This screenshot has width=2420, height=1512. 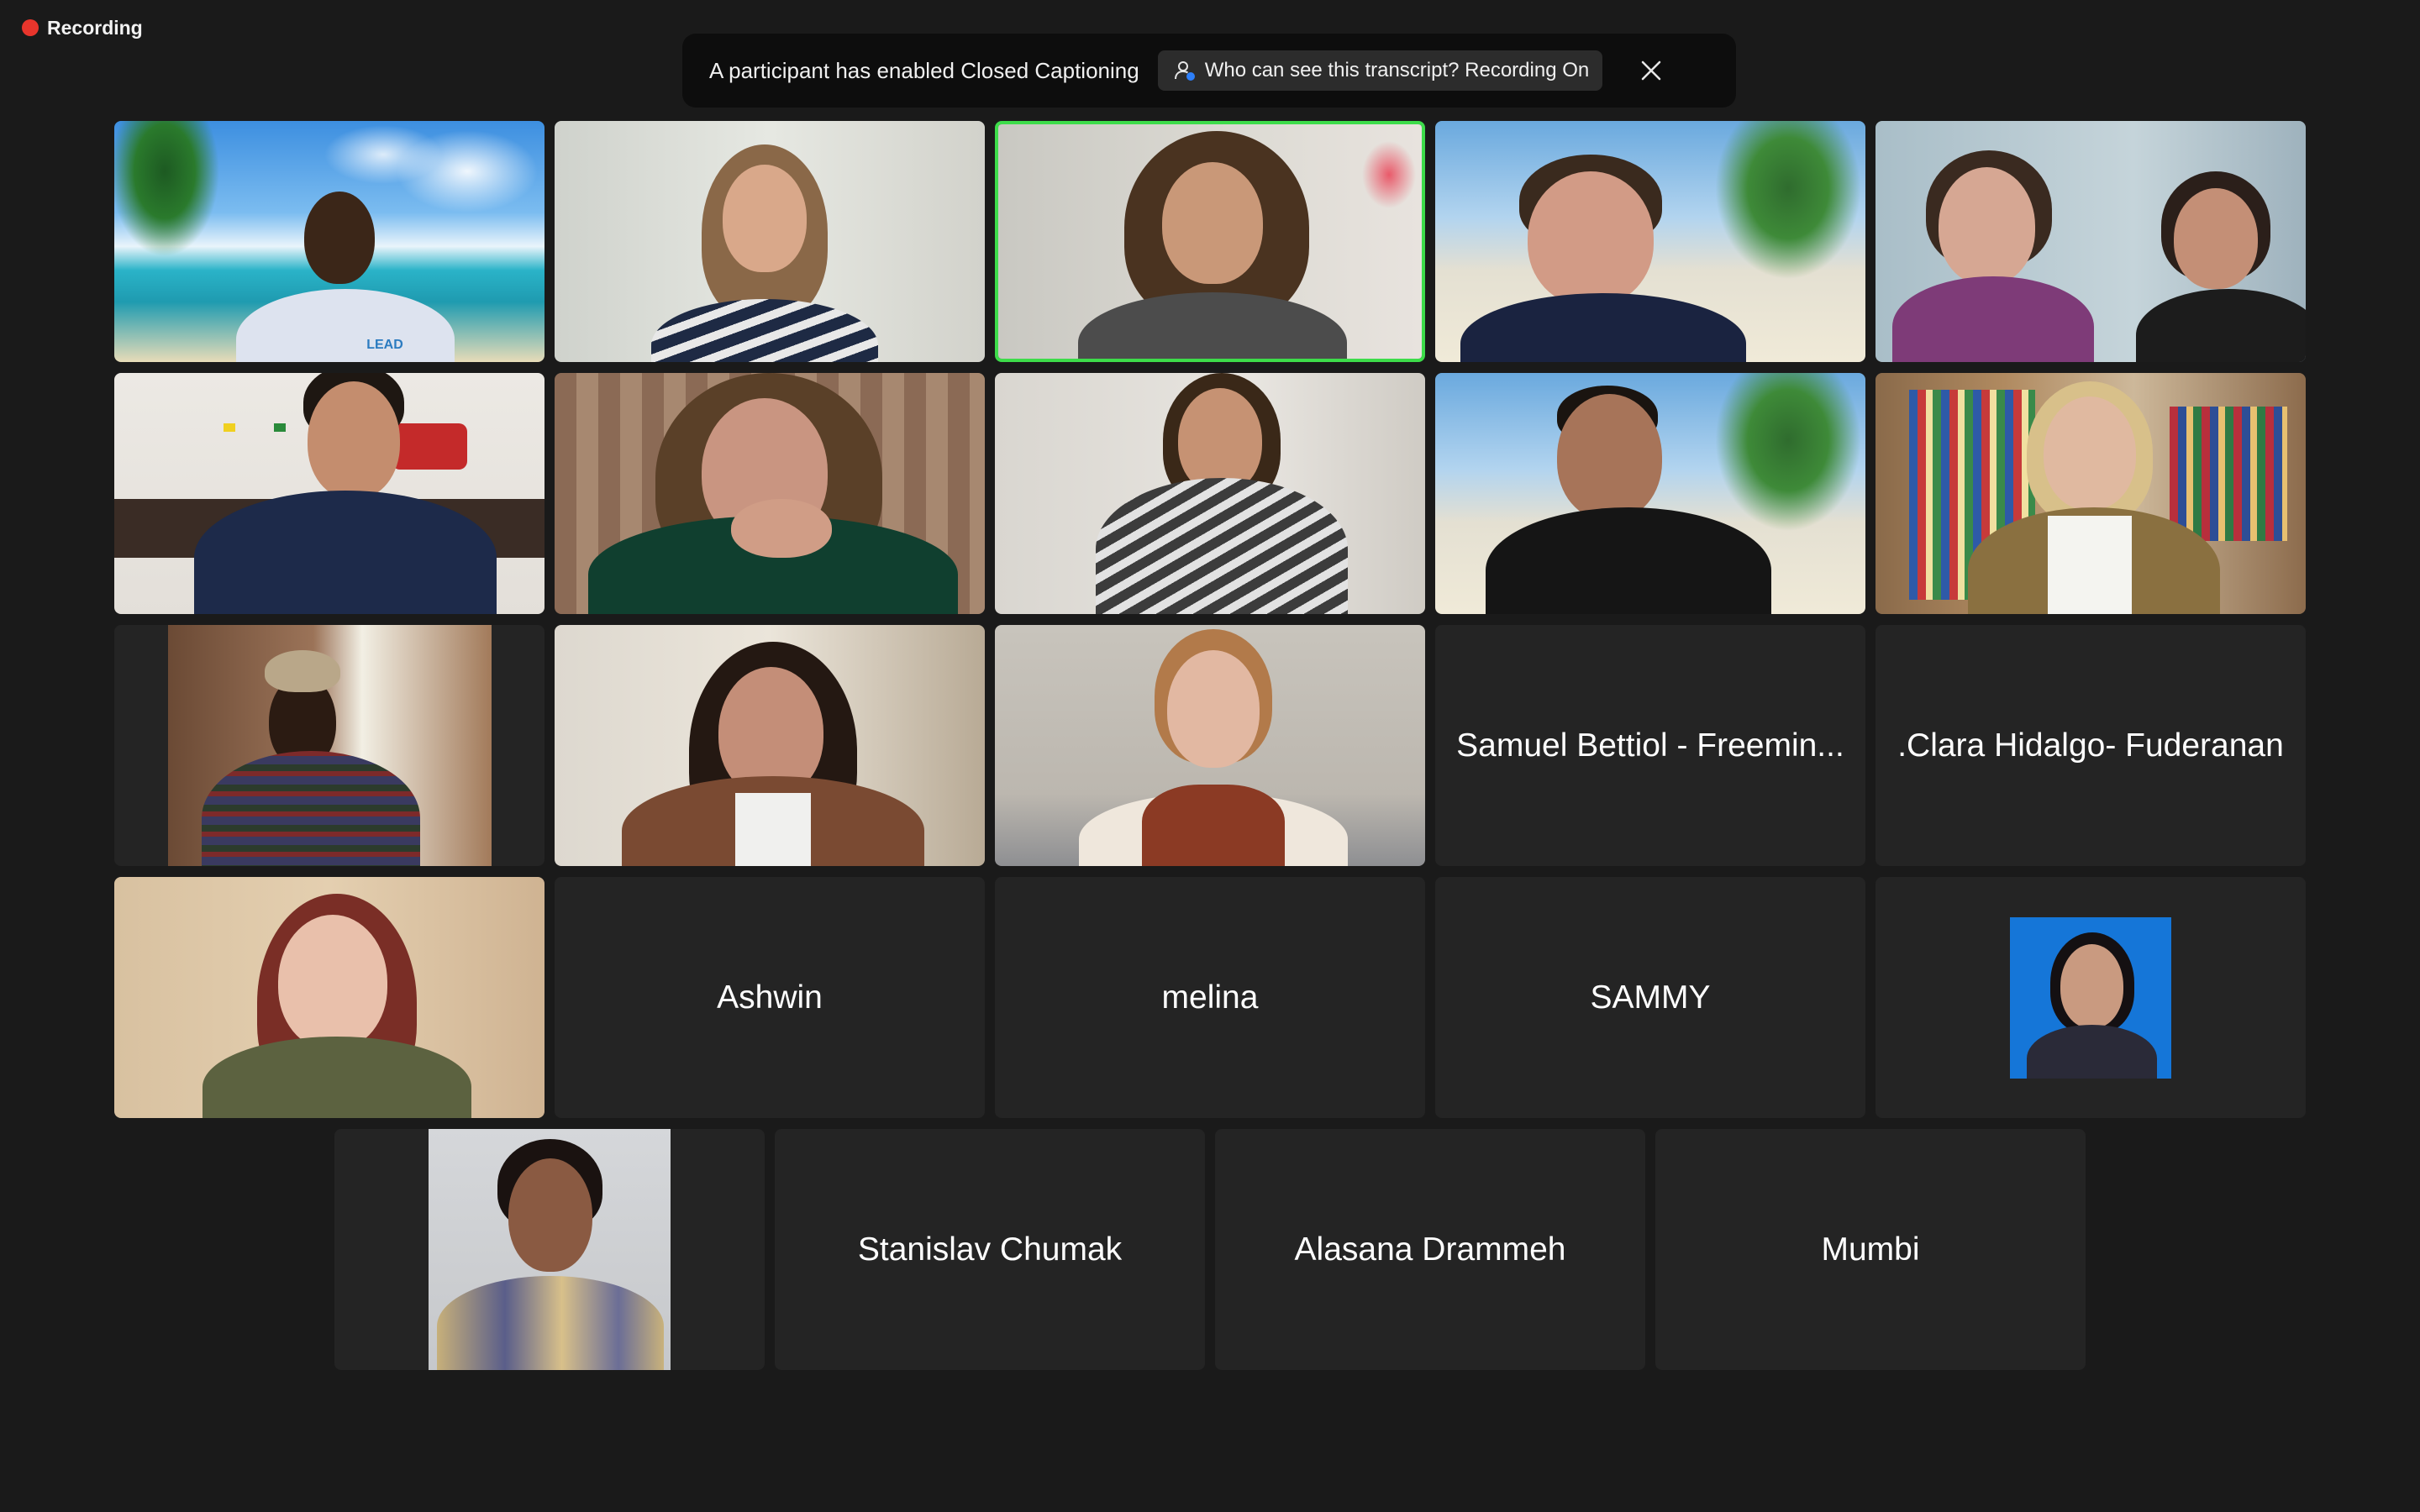 I want to click on close-icon, so click(x=1651, y=70).